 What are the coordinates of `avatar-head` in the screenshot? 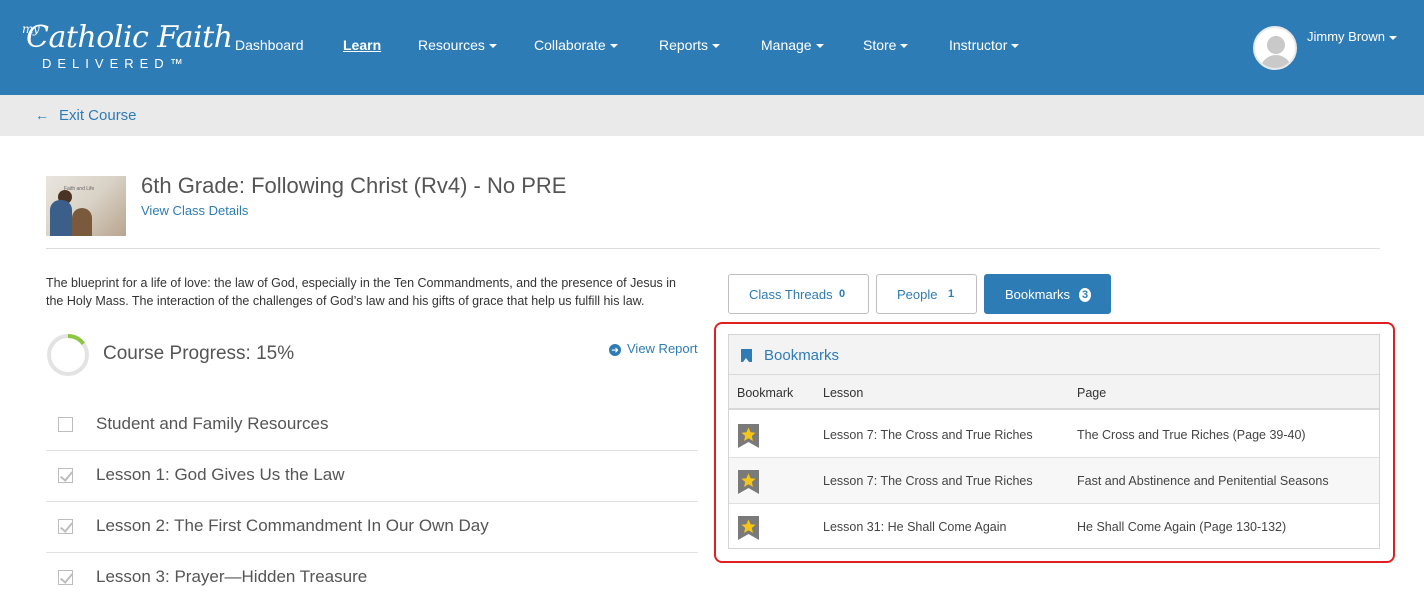 It's located at (1276, 45).